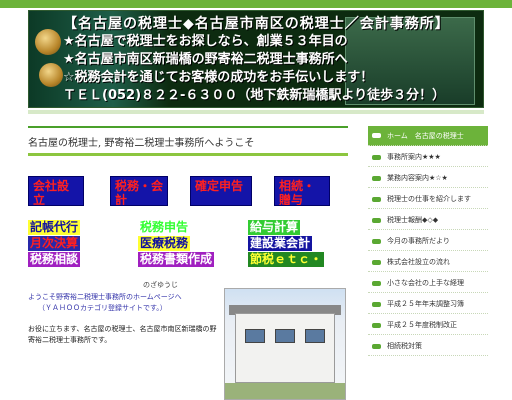 This screenshot has width=512, height=400. What do you see at coordinates (428, 346) in the screenshot?
I see `sidebar-item-inheritance: 相続税対策` at bounding box center [428, 346].